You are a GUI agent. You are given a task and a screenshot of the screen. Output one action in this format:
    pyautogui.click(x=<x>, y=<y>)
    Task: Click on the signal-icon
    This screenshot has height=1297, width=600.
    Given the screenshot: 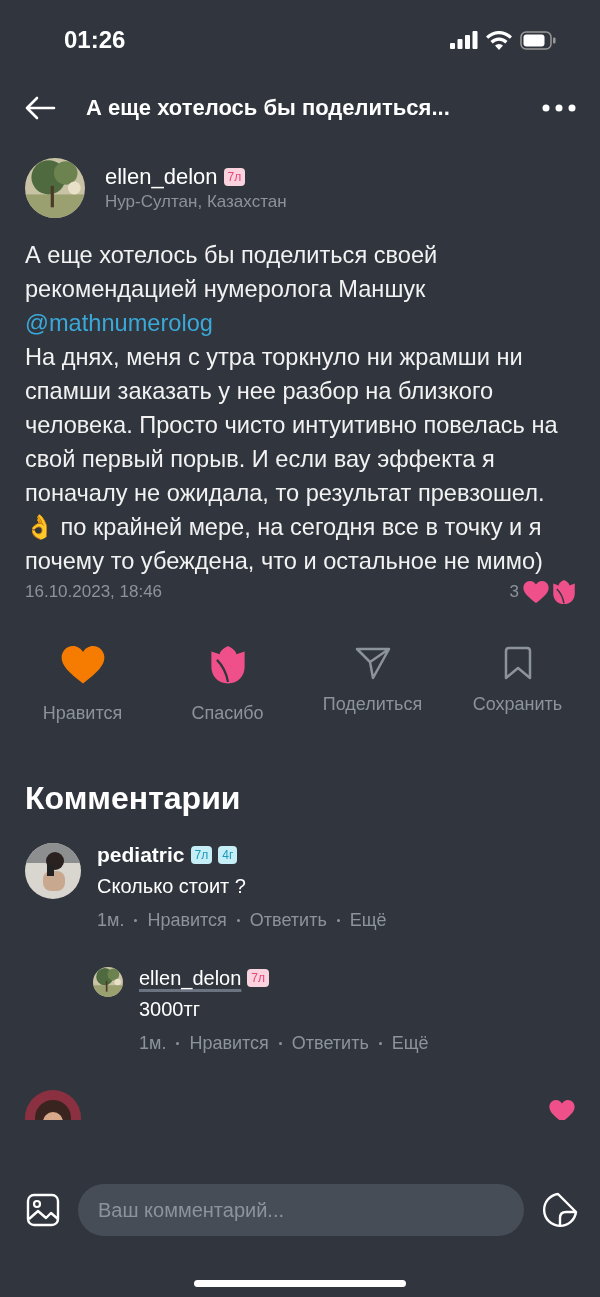 What is the action you would take?
    pyautogui.click(x=464, y=40)
    